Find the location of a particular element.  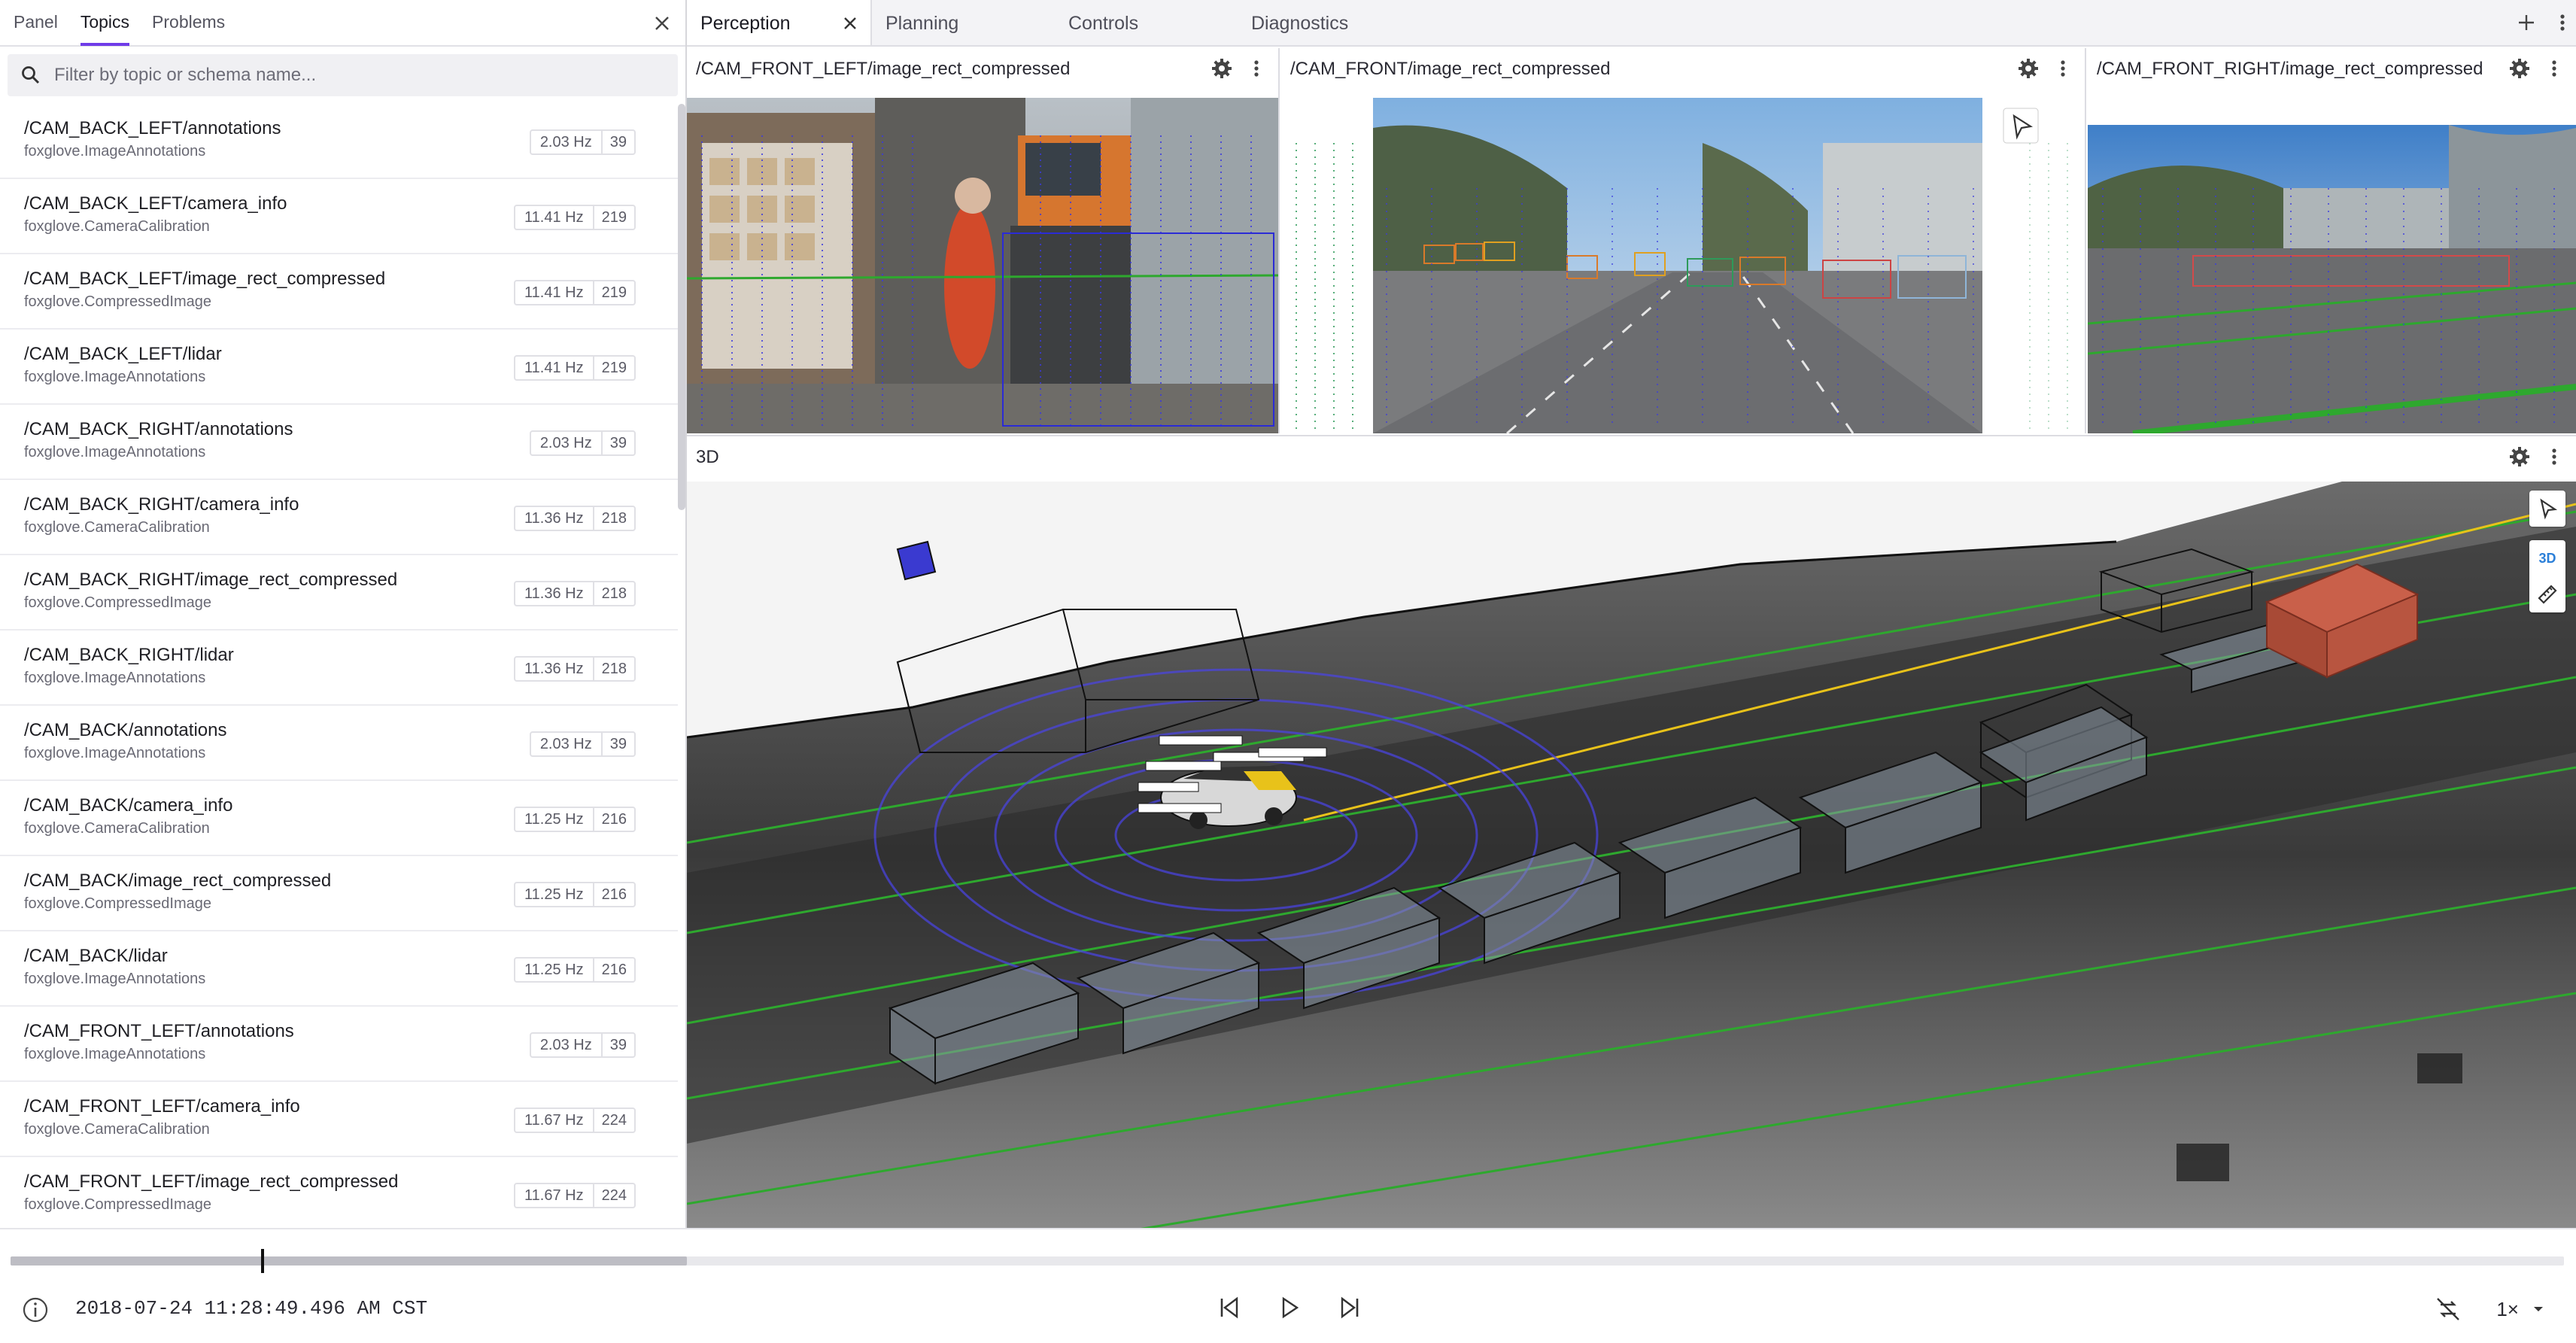

tab-perception: Perception is located at coordinates (779, 22).